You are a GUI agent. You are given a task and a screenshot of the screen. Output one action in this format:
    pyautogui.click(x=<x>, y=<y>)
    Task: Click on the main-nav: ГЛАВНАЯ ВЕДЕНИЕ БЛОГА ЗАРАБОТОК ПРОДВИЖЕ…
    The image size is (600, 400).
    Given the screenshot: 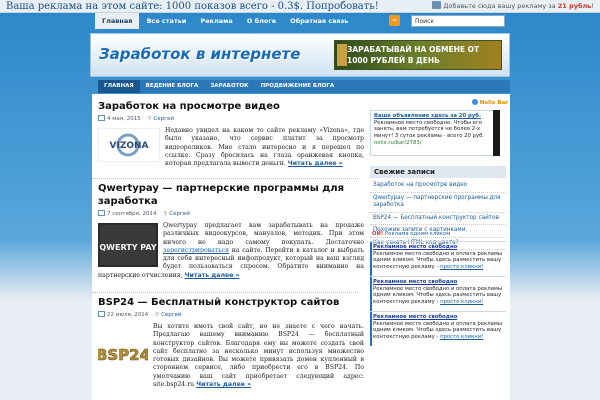 What is the action you would take?
    pyautogui.click(x=304, y=86)
    